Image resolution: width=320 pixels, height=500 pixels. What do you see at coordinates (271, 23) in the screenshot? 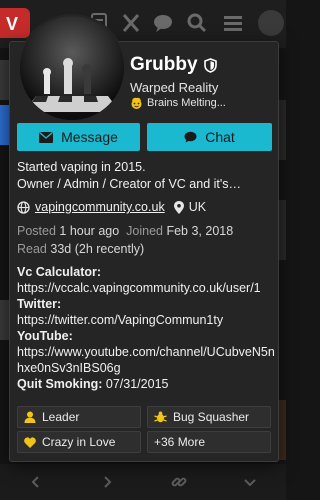
I see `user-avatar-icon` at bounding box center [271, 23].